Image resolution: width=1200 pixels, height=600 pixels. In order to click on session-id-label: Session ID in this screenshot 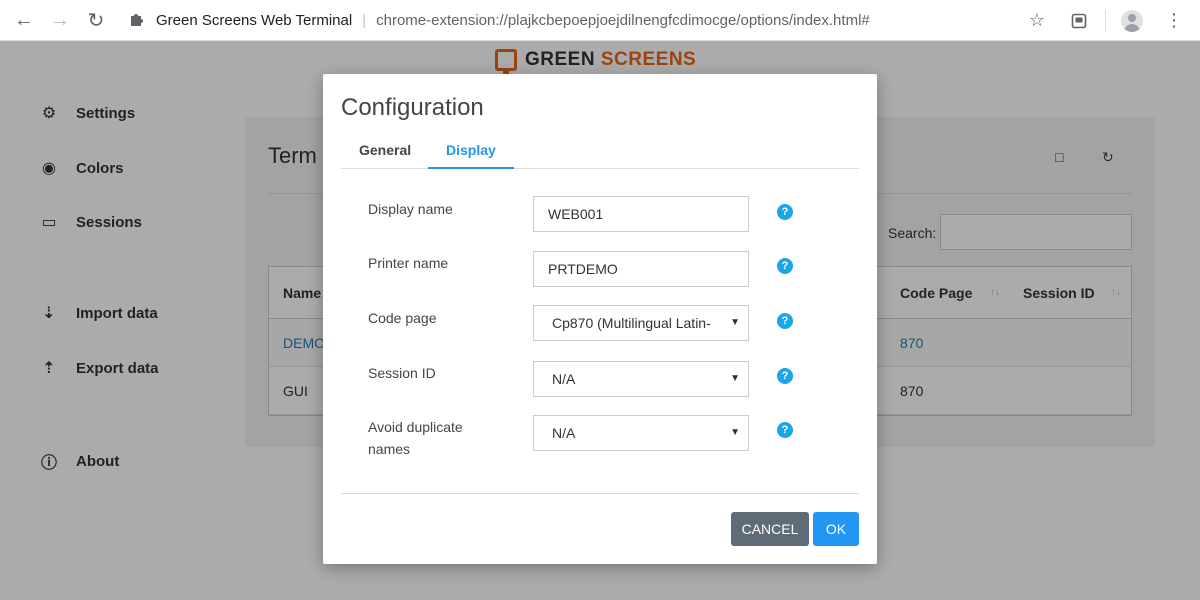, I will do `click(402, 373)`.